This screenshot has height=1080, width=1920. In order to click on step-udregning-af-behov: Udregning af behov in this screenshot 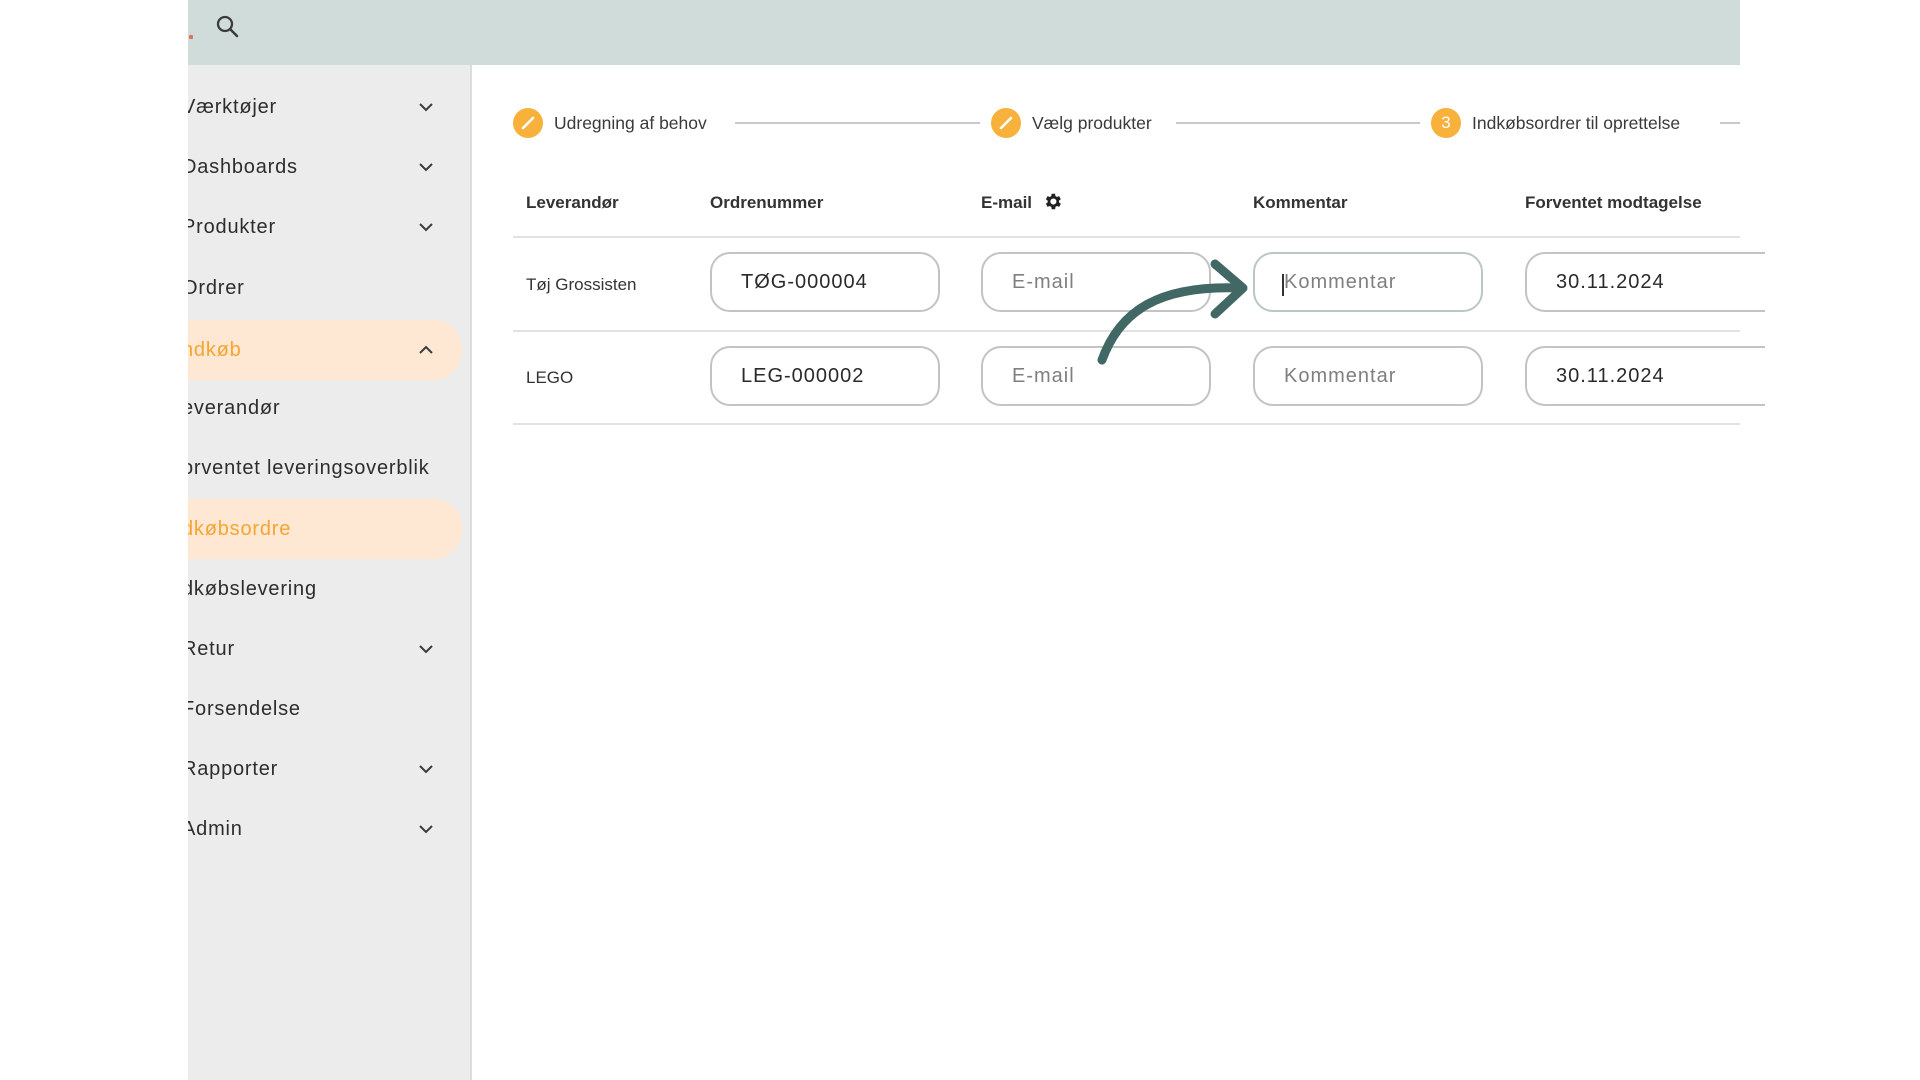, I will do `click(610, 123)`.